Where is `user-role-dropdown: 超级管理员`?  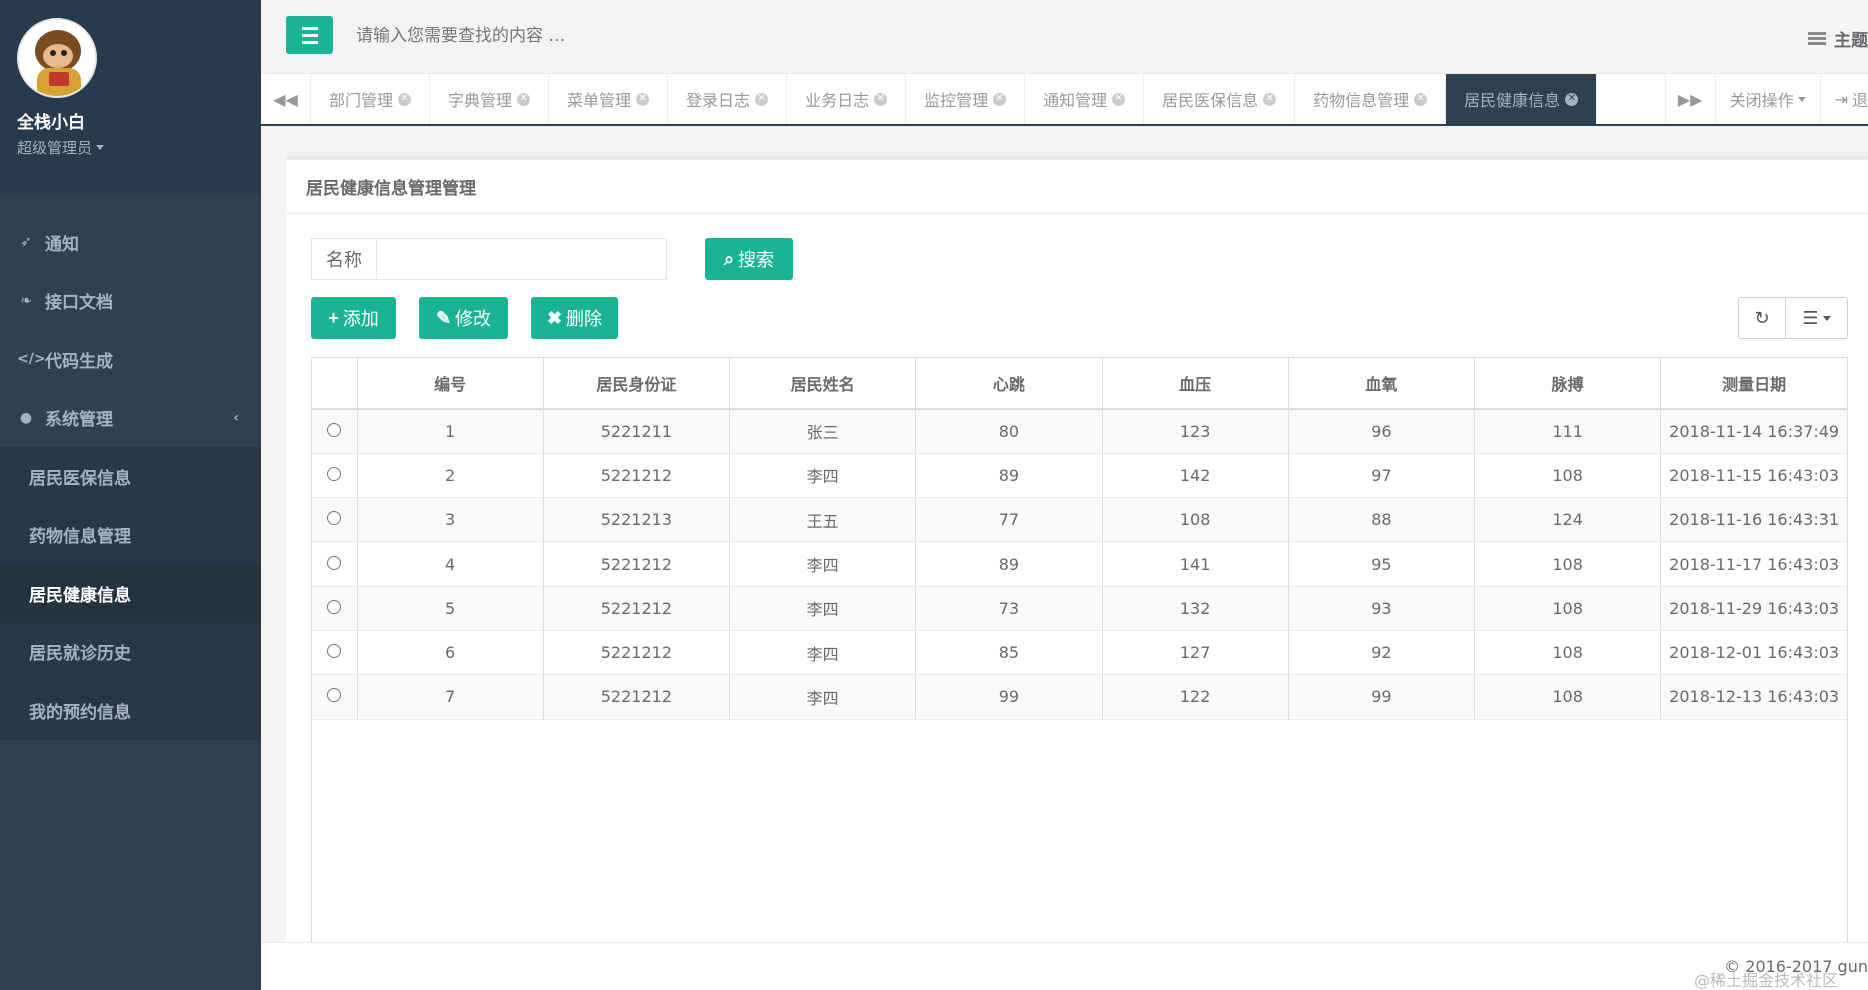
user-role-dropdown: 超级管理员 is located at coordinates (139, 147).